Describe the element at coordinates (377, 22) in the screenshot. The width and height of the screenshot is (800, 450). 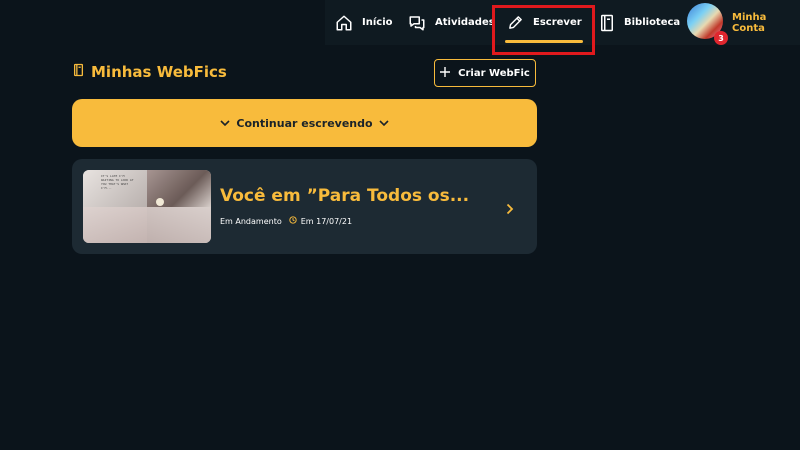
I see `nav-label-inicio: Início` at that location.